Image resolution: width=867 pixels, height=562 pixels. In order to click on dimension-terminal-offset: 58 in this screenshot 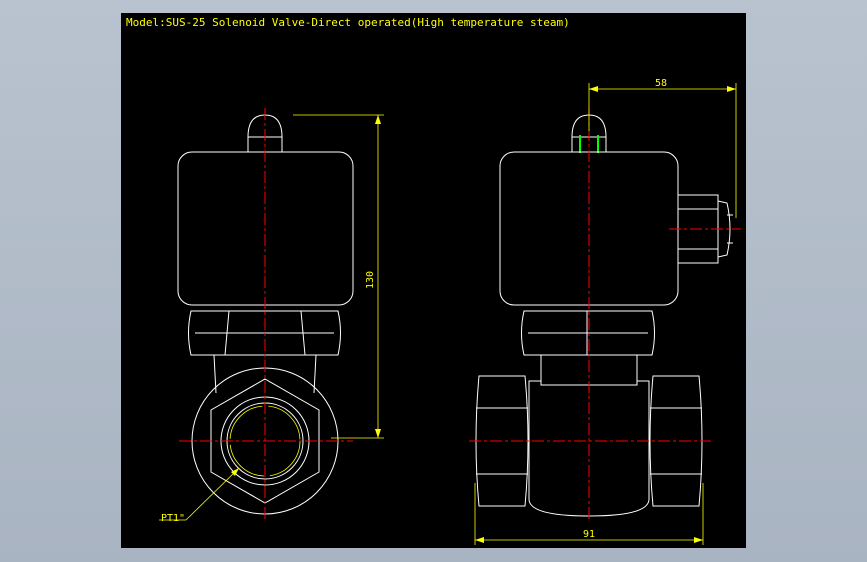, I will do `click(662, 148)`.